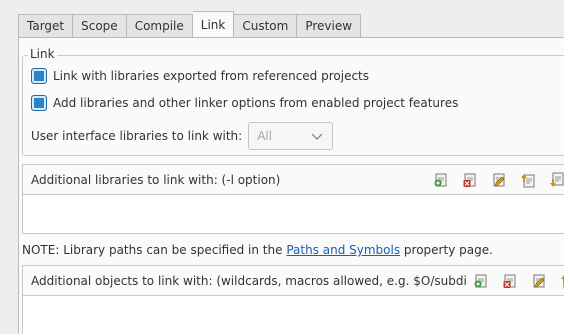 The image size is (564, 334). I want to click on libraries-list-toolbar, so click(498, 180).